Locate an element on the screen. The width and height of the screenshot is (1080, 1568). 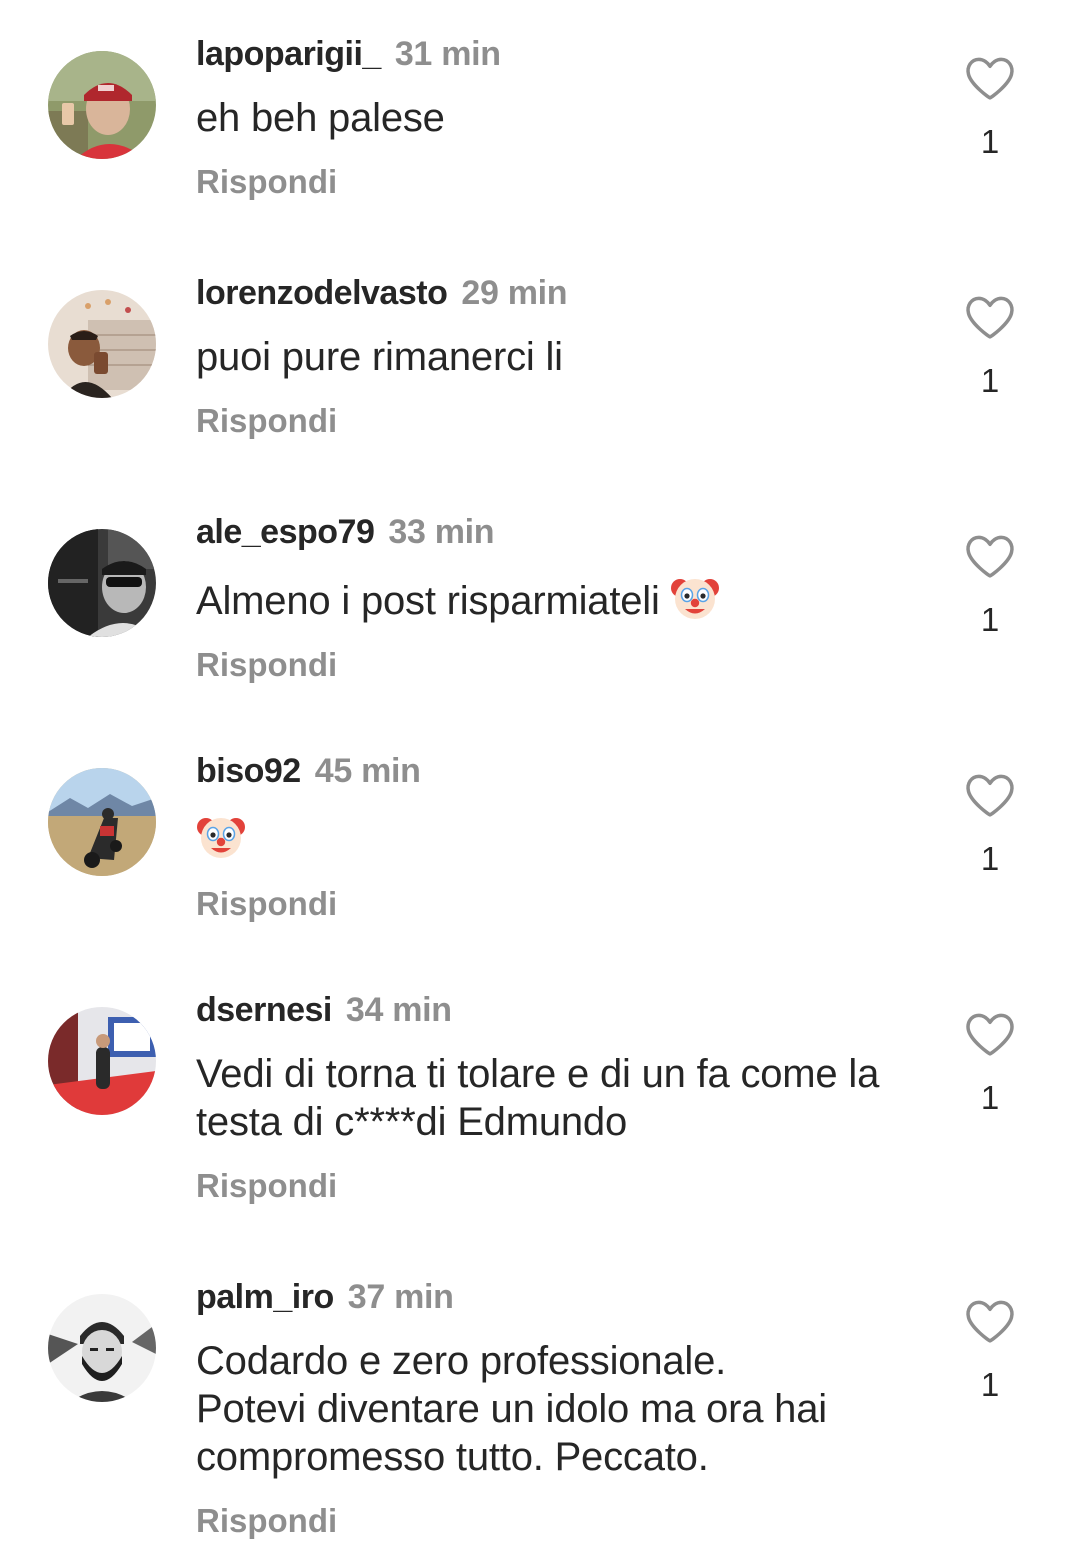
profile-photo-man-red-cap-icon is located at coordinates (102, 105).